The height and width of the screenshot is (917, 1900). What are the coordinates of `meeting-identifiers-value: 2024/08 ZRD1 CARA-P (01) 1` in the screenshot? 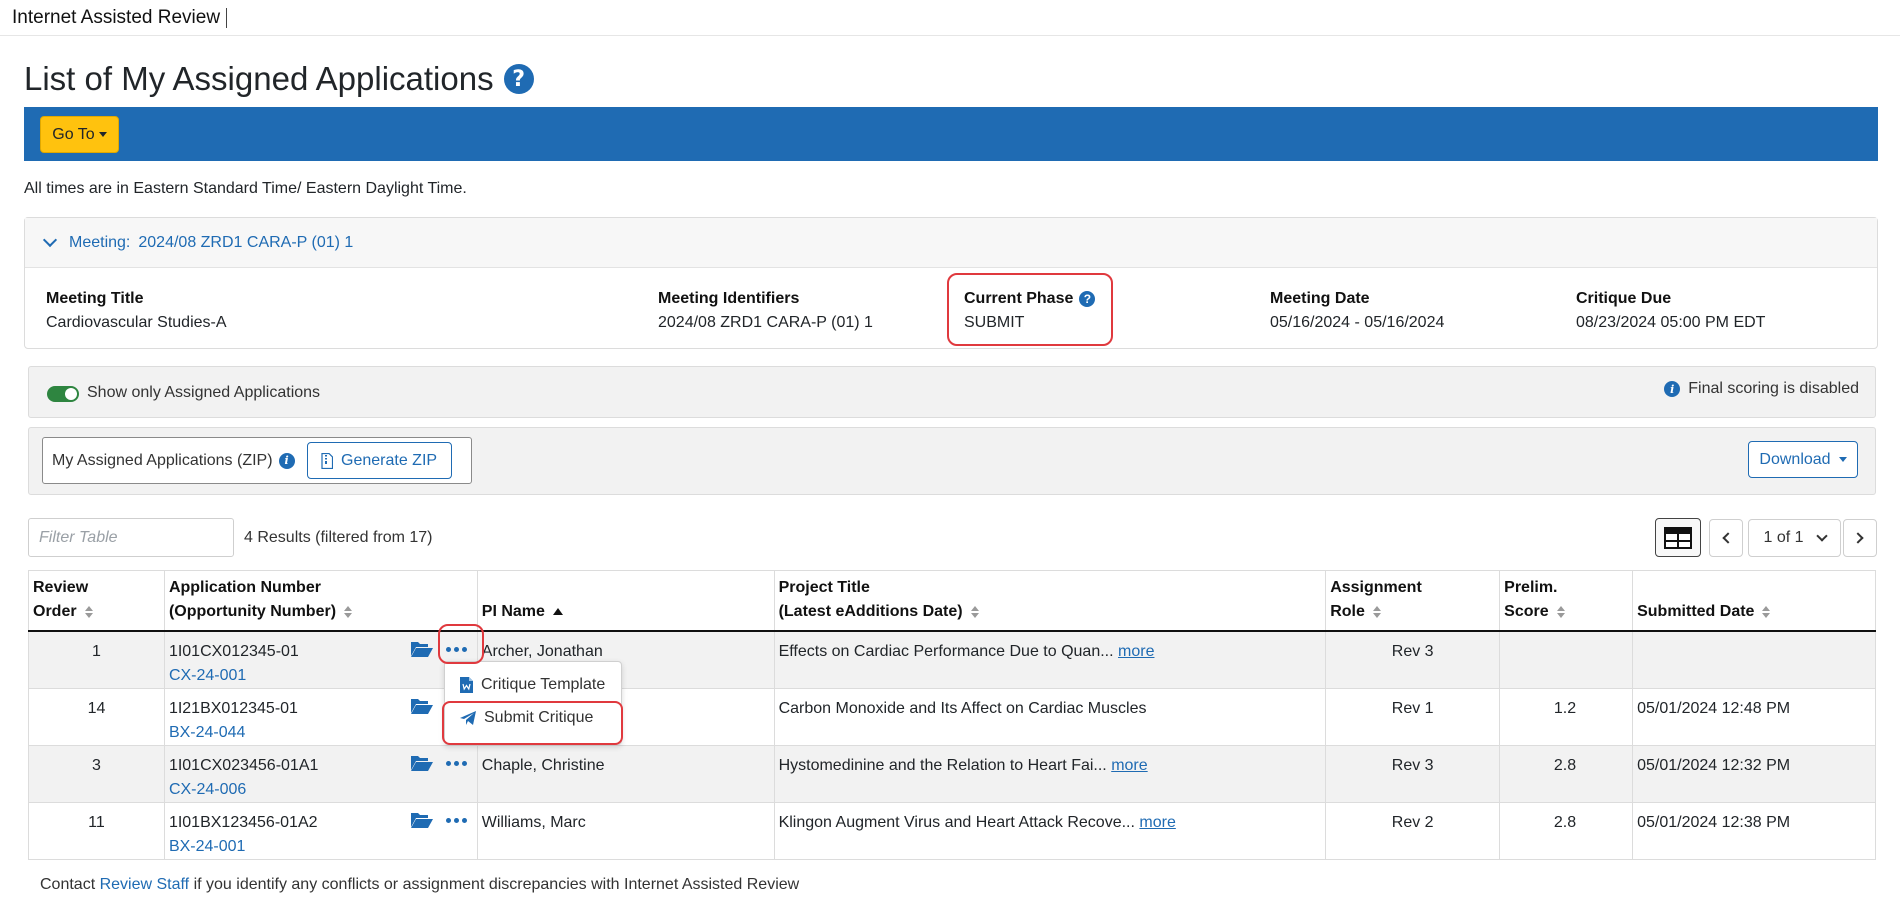 It's located at (765, 322).